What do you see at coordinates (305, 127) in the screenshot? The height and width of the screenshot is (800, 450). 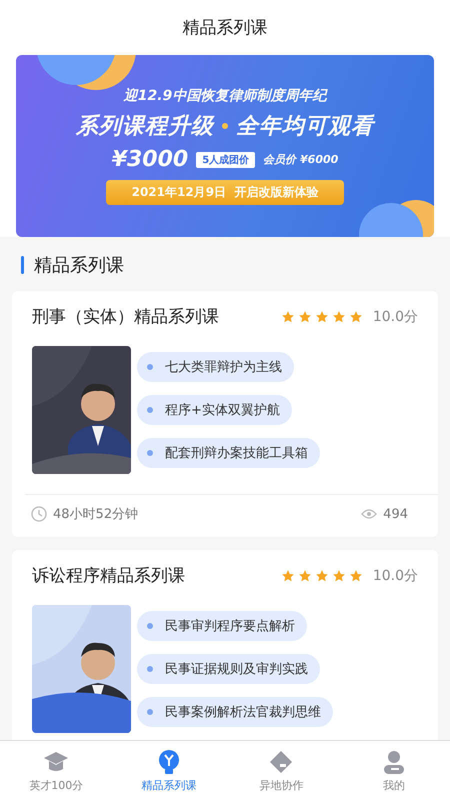 I see `banner-slogan: 全年均可观看` at bounding box center [305, 127].